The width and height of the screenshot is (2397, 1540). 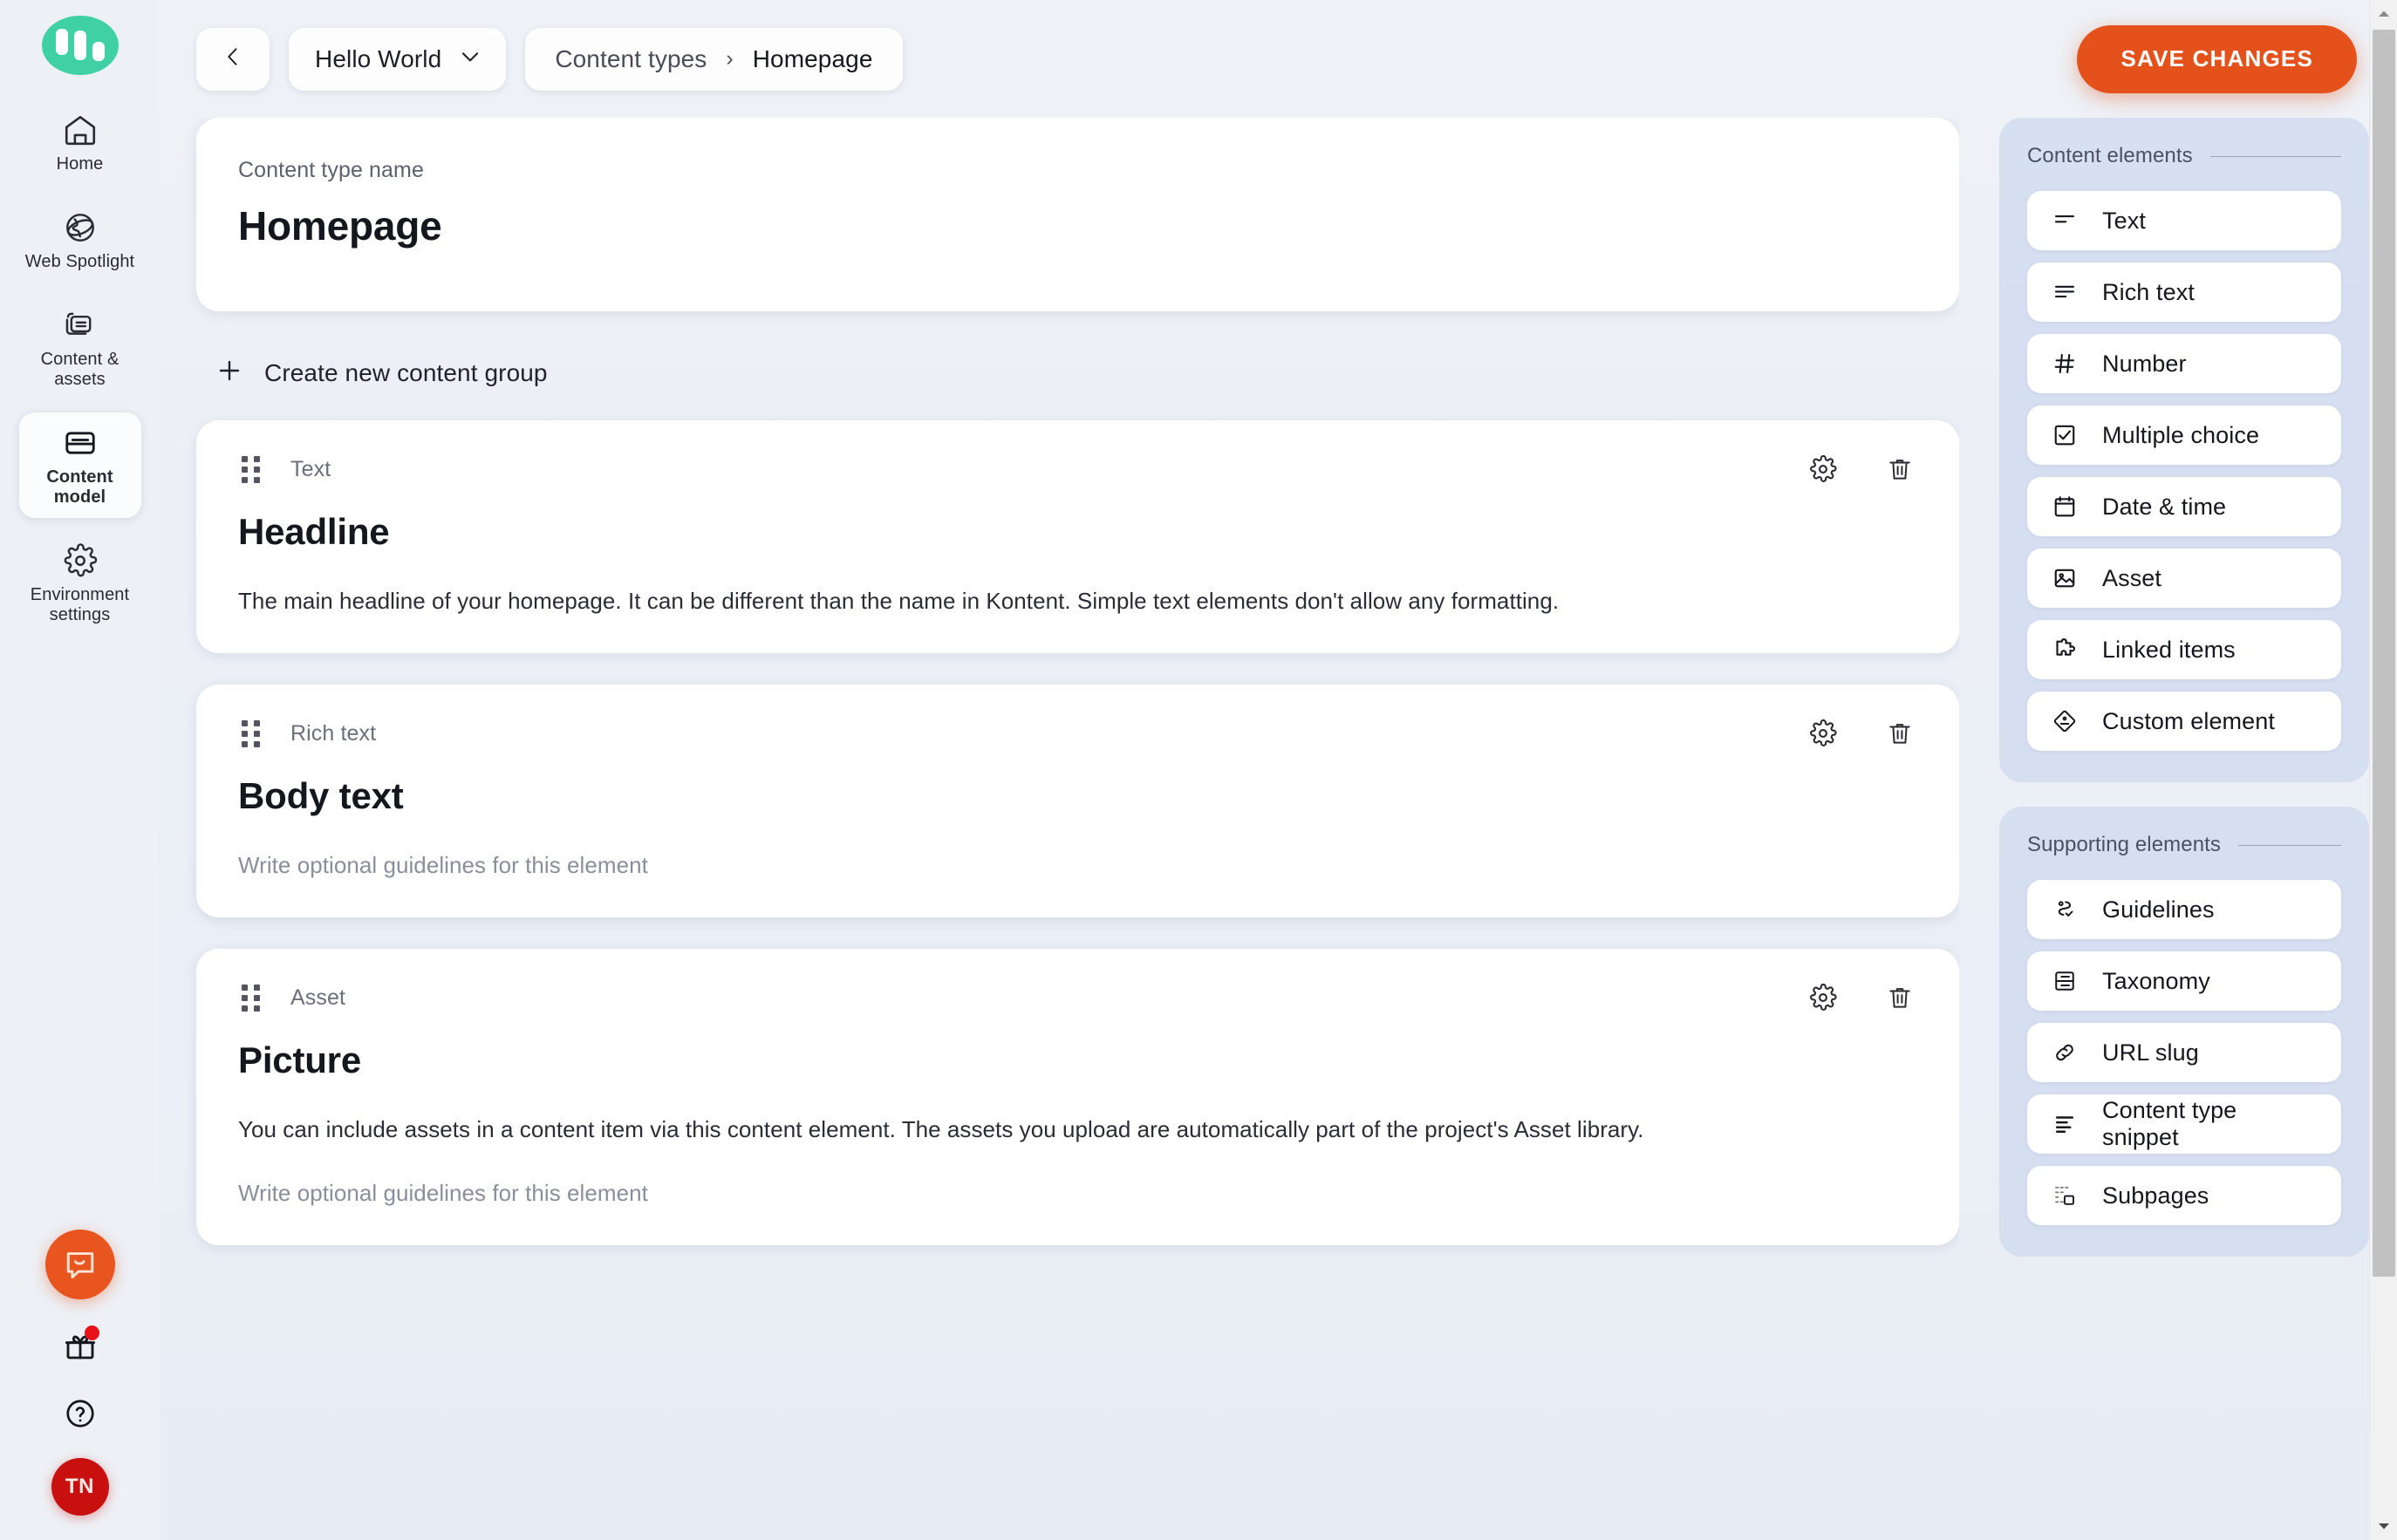 I want to click on palette-item-label: Guidelines, so click(x=2158, y=909).